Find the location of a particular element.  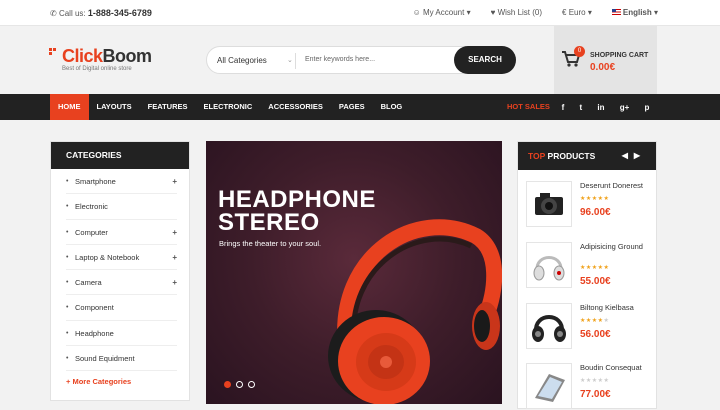

product-name: Boudin Consequat is located at coordinates (616, 368).